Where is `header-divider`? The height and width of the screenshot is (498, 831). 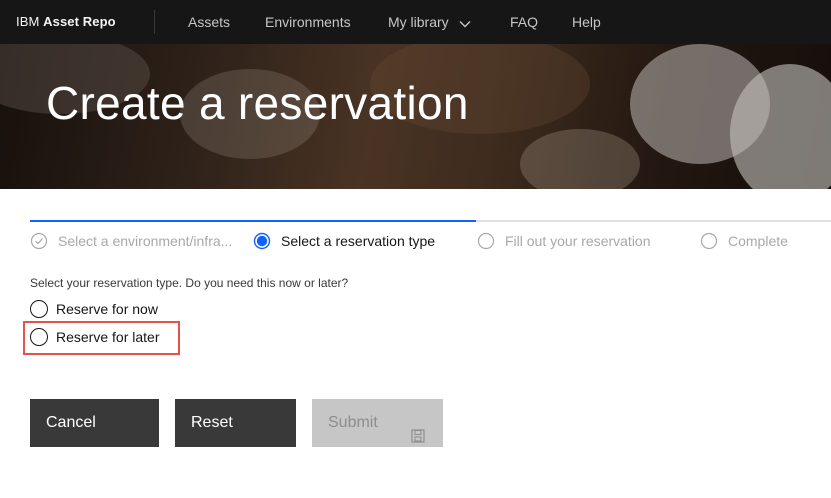
header-divider is located at coordinates (154, 22).